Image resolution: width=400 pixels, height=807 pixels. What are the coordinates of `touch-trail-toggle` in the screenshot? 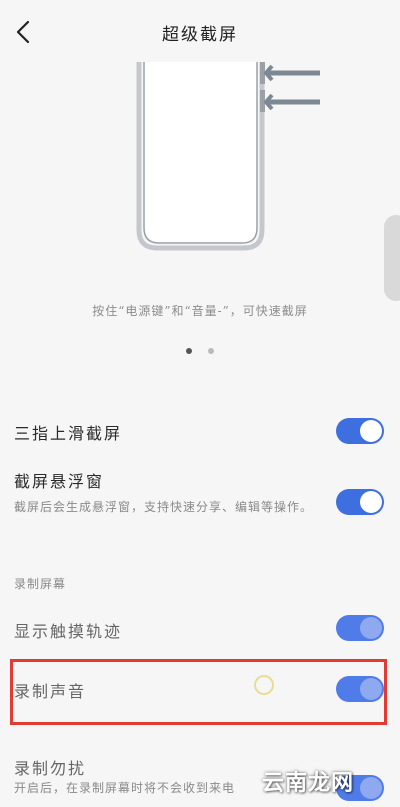 It's located at (360, 628).